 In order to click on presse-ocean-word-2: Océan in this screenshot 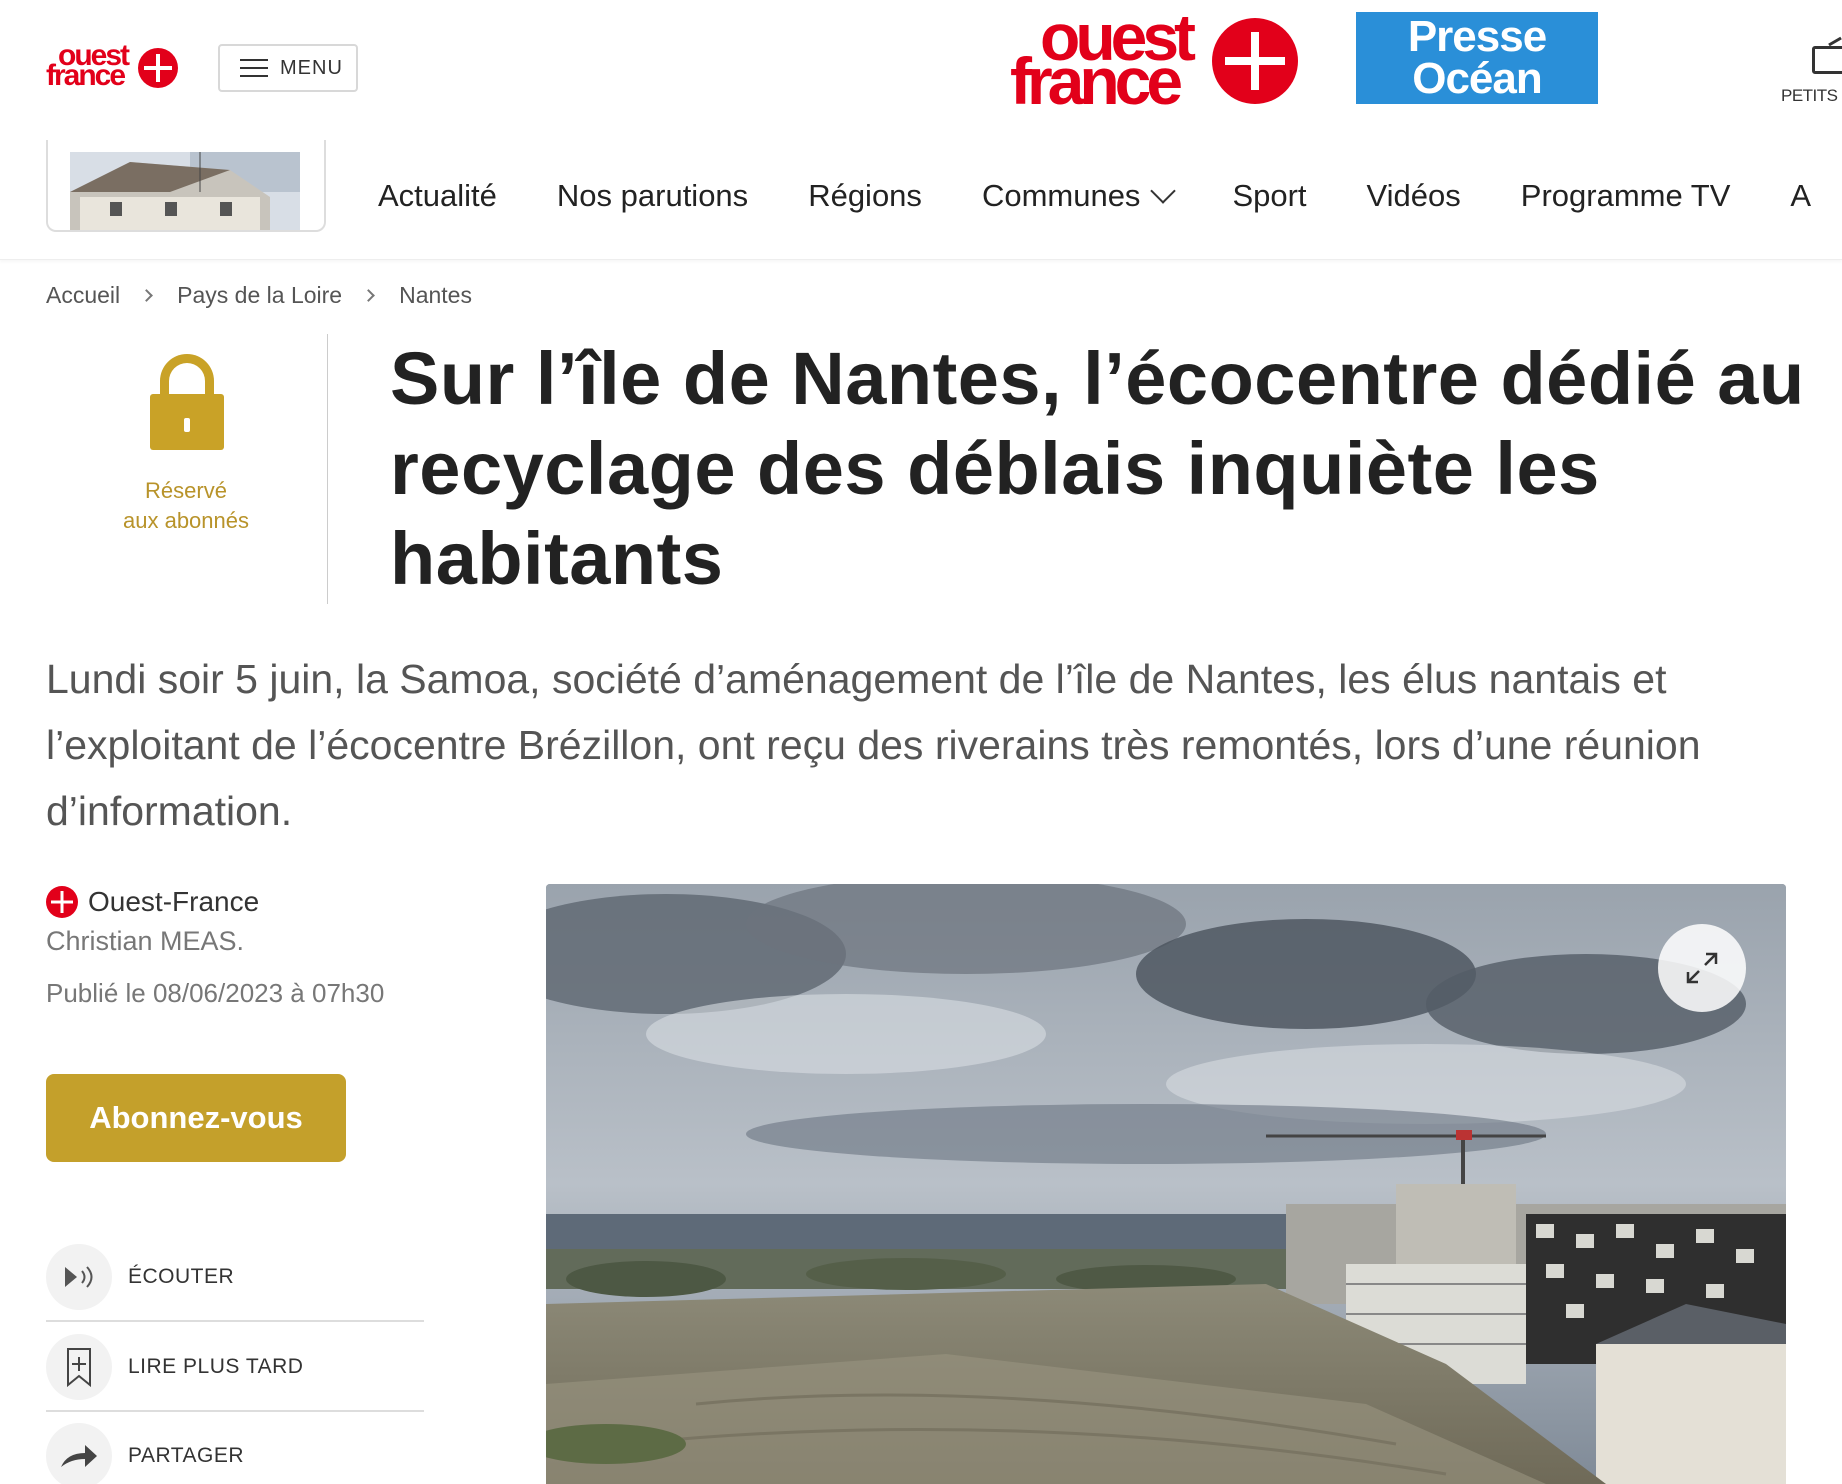, I will do `click(1477, 78)`.